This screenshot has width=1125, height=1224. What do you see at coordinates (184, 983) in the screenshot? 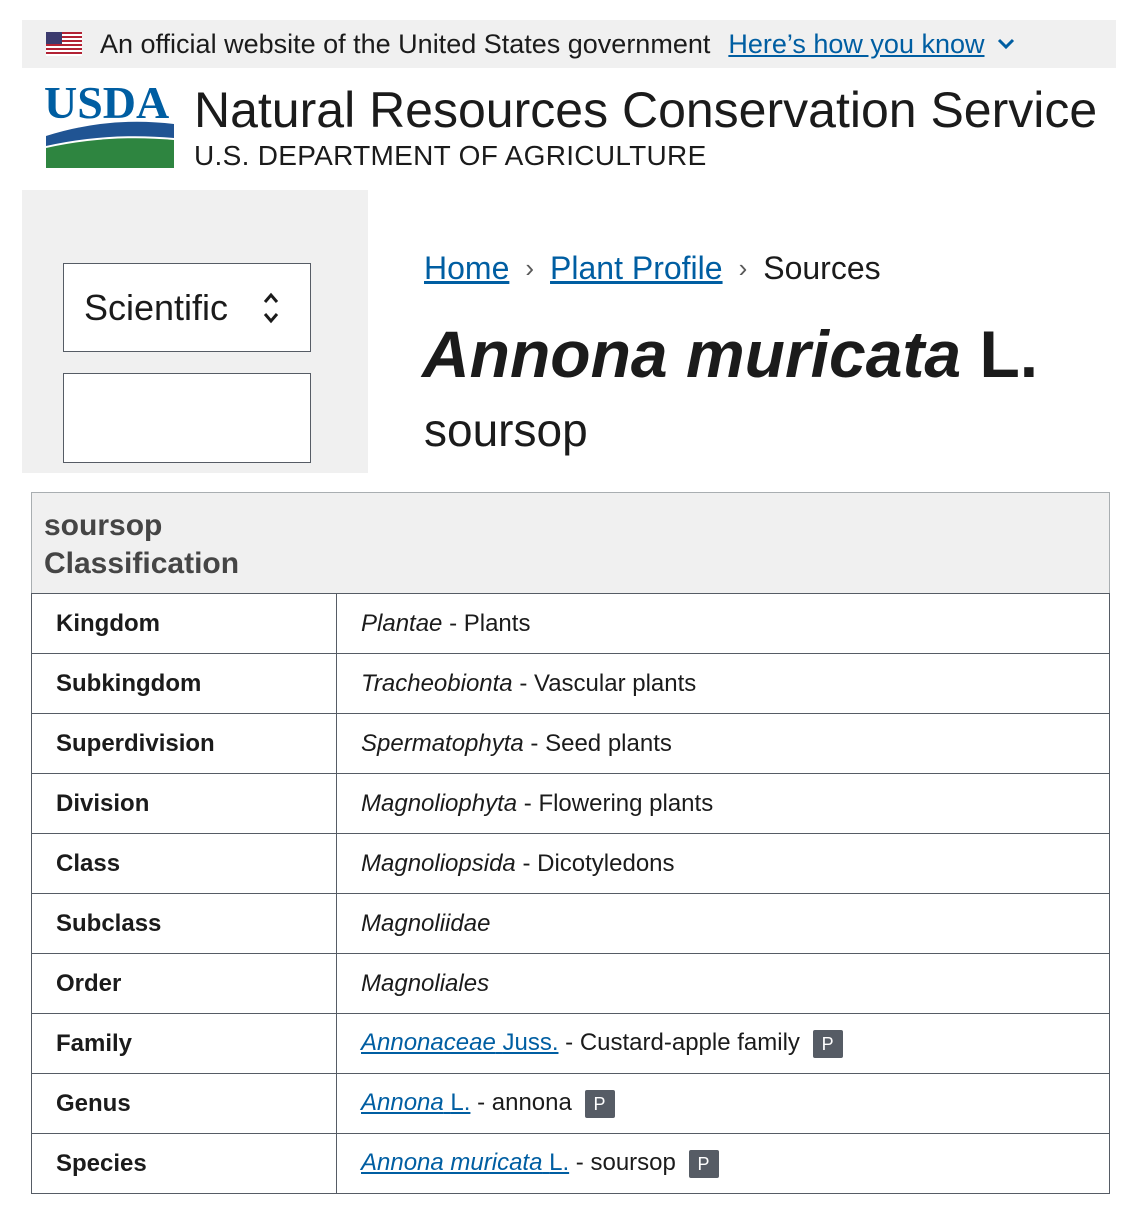
I see `rank-label: Order` at bounding box center [184, 983].